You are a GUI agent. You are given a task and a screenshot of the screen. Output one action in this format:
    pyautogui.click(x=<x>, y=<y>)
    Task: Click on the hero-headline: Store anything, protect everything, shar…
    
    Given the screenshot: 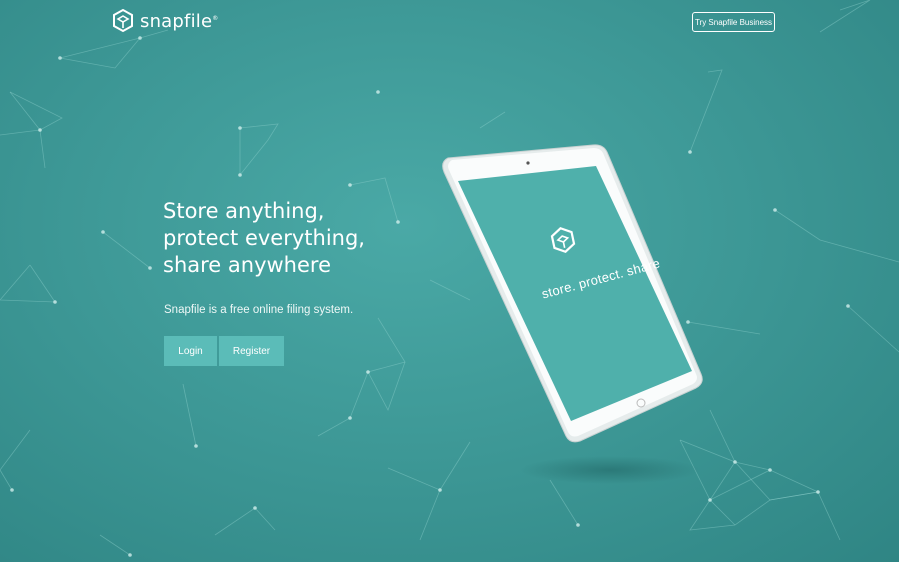 What is the action you would take?
    pyautogui.click(x=283, y=238)
    